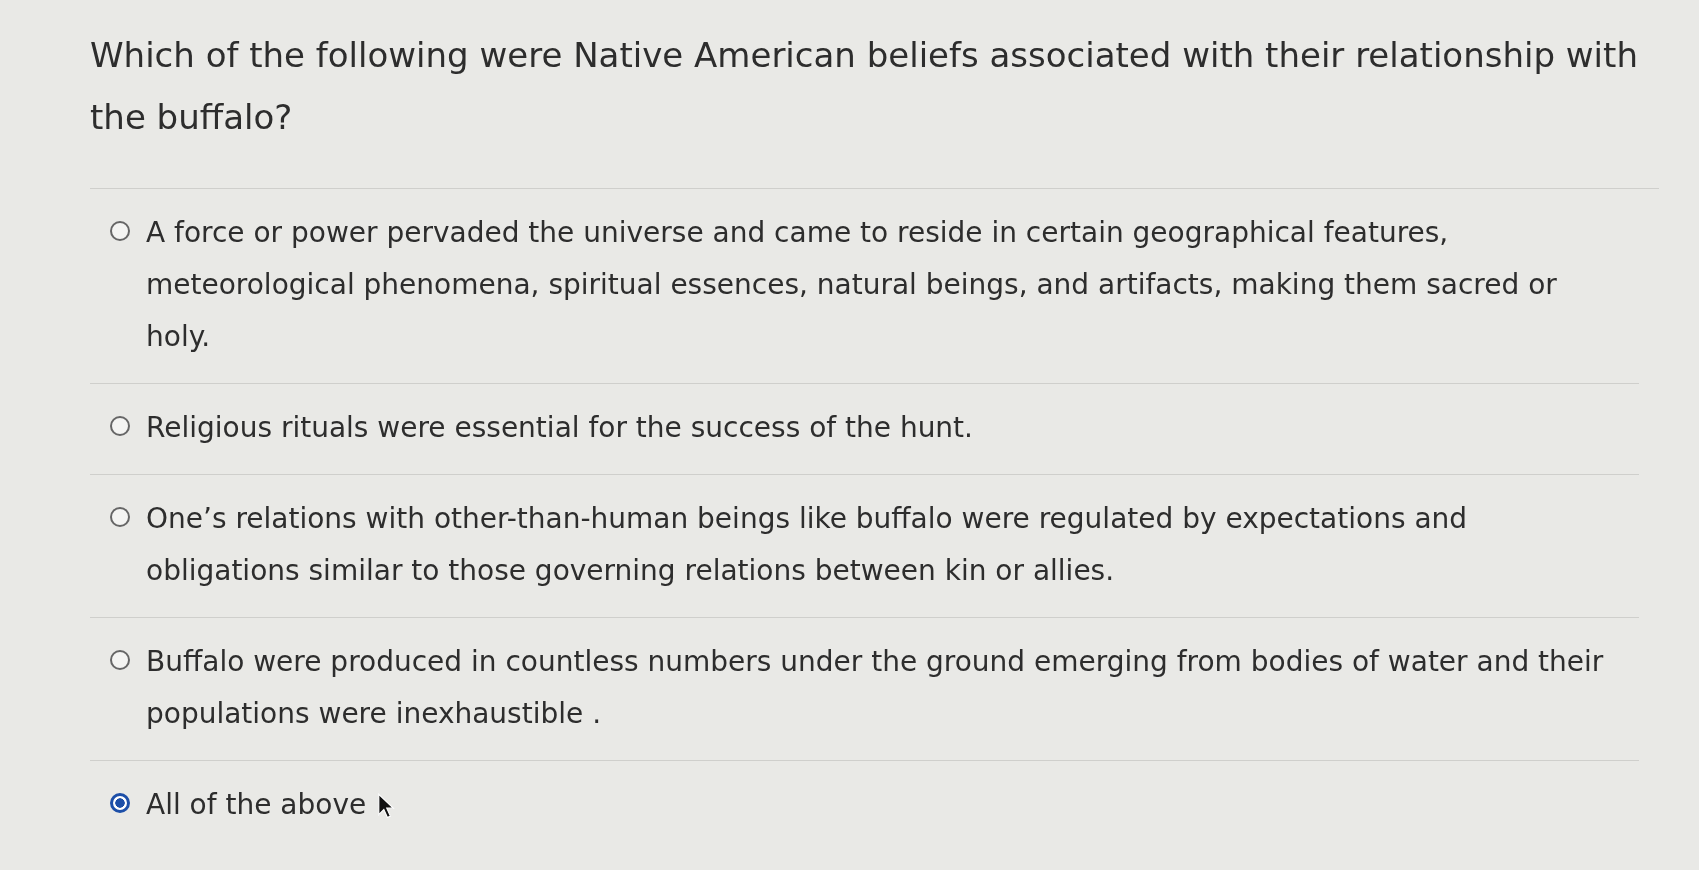  I want to click on option-label: All of the above, so click(271, 805).